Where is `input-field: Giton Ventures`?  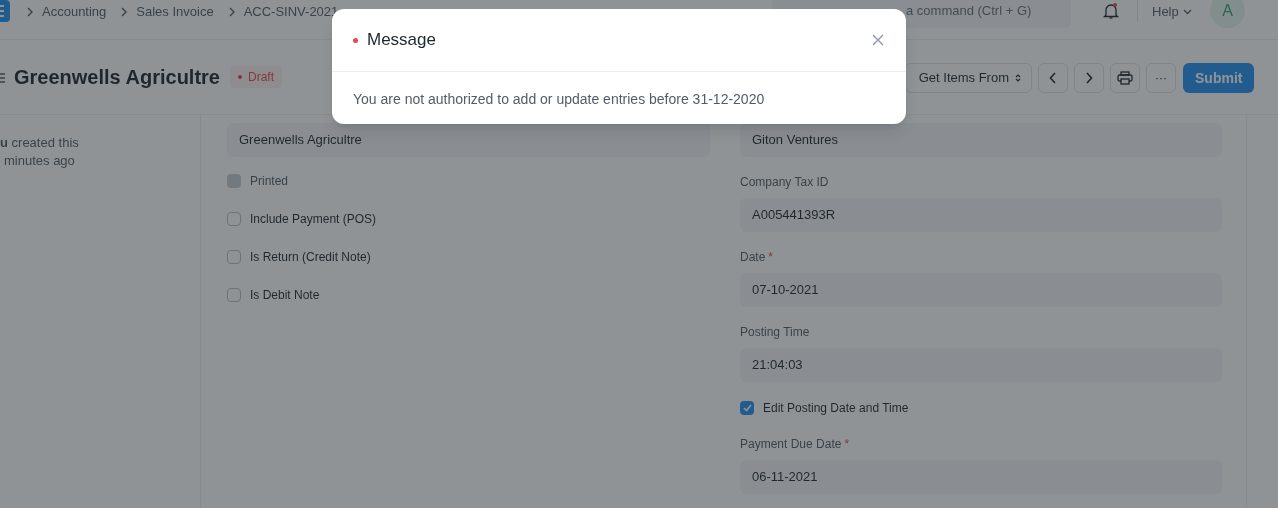 input-field: Giton Ventures is located at coordinates (981, 140).